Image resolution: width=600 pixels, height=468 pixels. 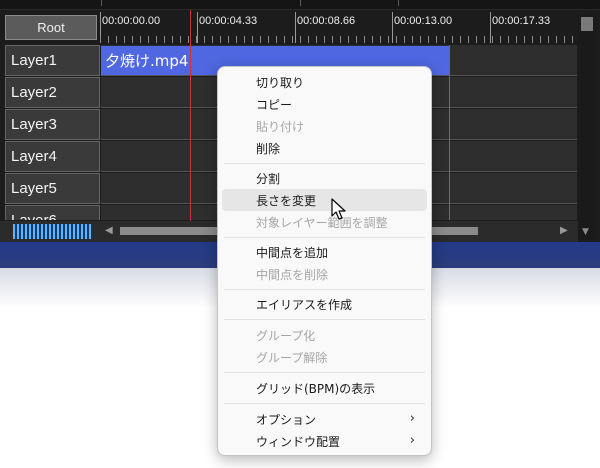 What do you see at coordinates (587, 24) in the screenshot?
I see `vertical-scroll-thumb` at bounding box center [587, 24].